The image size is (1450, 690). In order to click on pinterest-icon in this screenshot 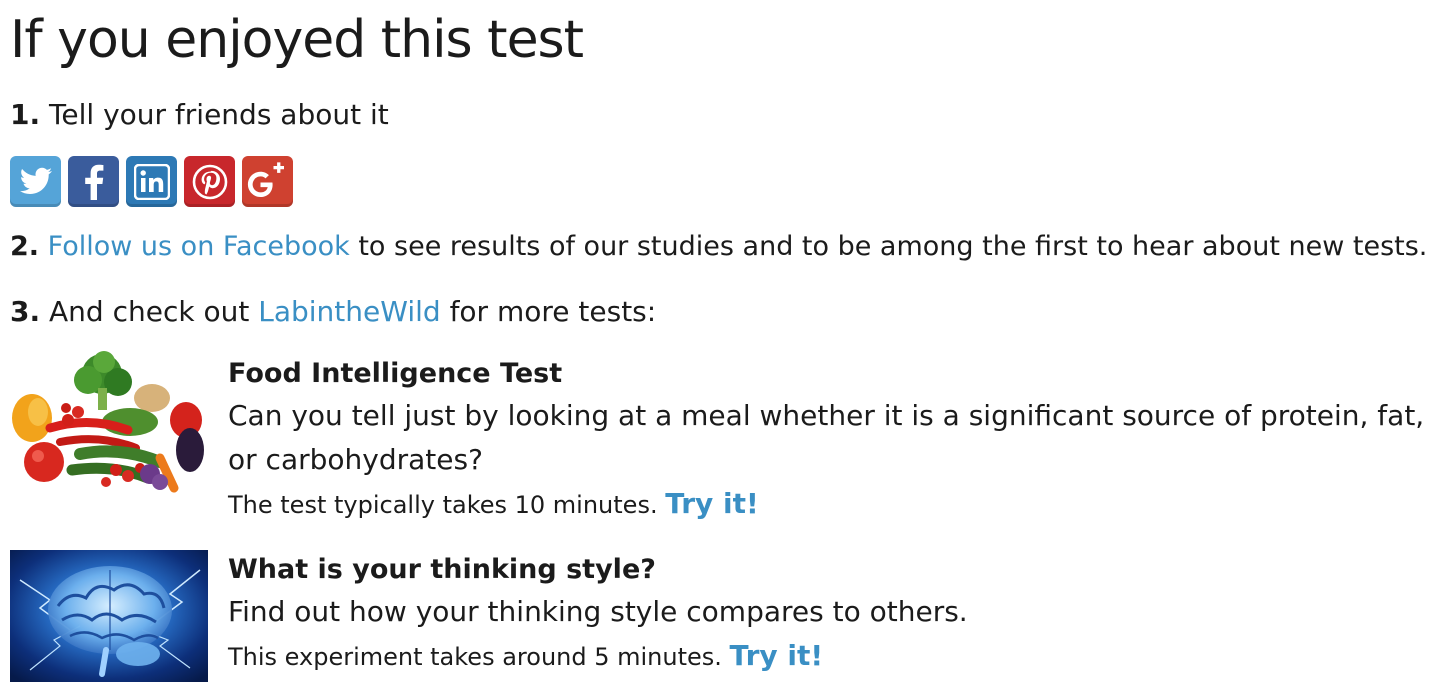, I will do `click(209, 181)`.